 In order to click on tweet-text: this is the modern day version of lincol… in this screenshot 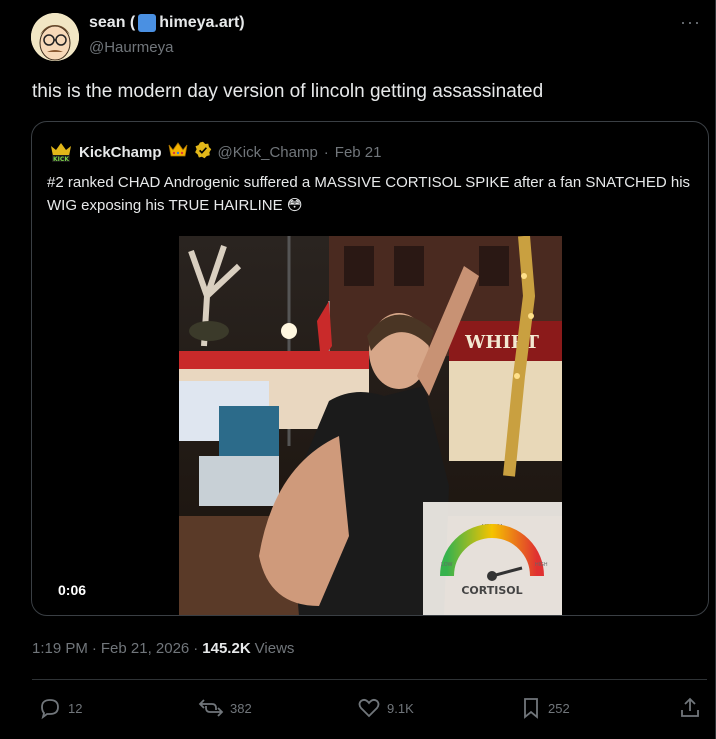, I will do `click(288, 91)`.